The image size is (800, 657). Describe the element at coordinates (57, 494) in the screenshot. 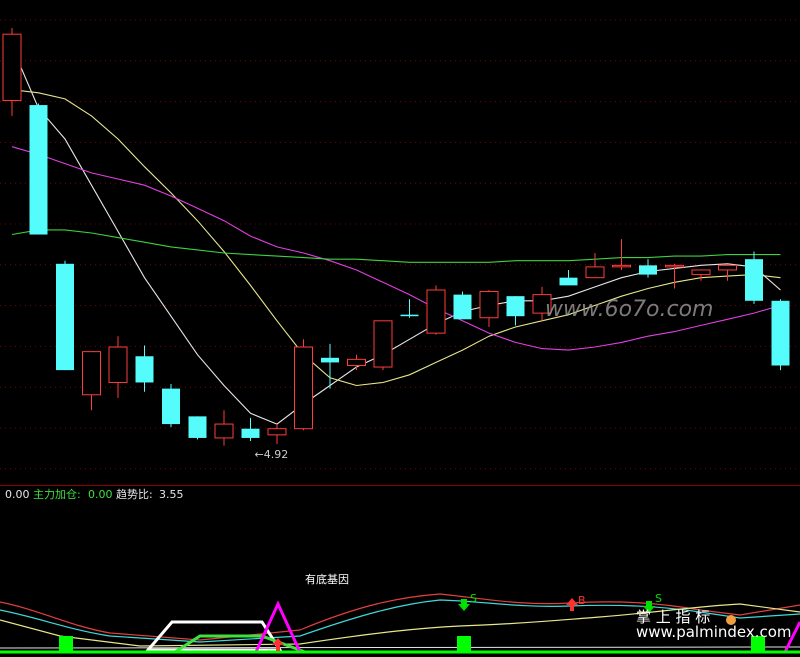

I see `indicator-name-main-add: 主力加仓:` at that location.